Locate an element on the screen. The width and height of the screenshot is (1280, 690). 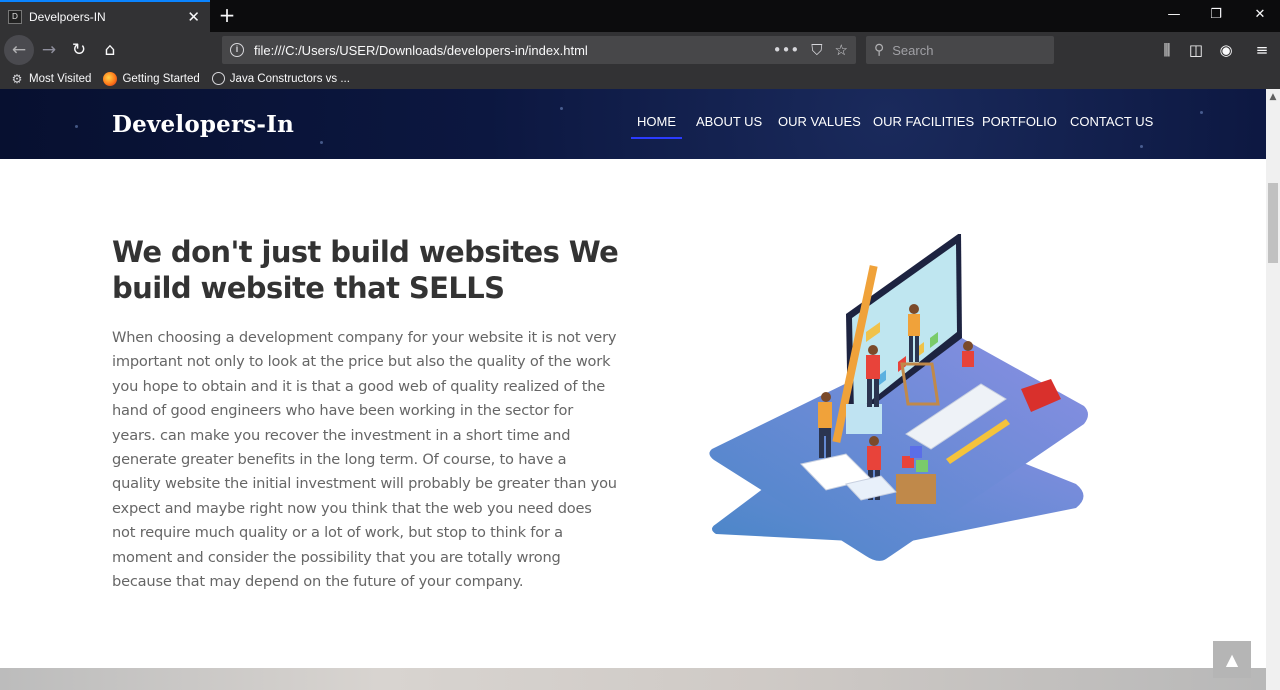
site-logo: Developers-In is located at coordinates (203, 124).